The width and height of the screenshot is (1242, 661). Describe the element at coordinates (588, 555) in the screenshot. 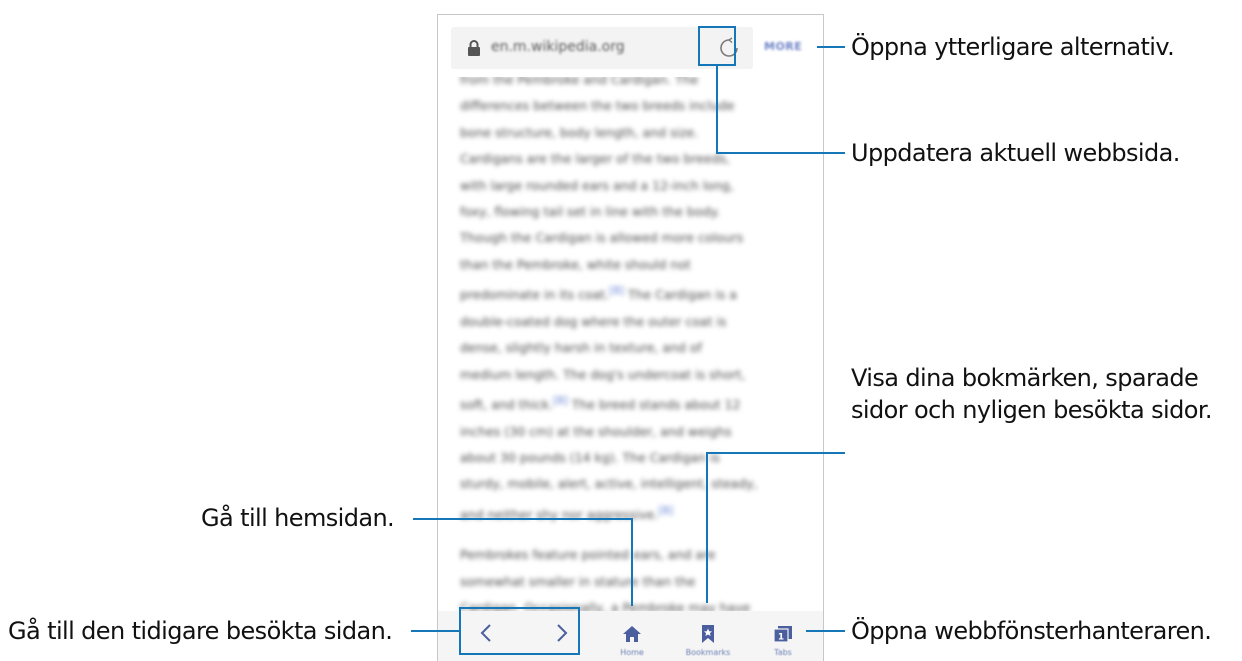

I see `article-line: Pembrokes feature pointed ears, and are` at that location.